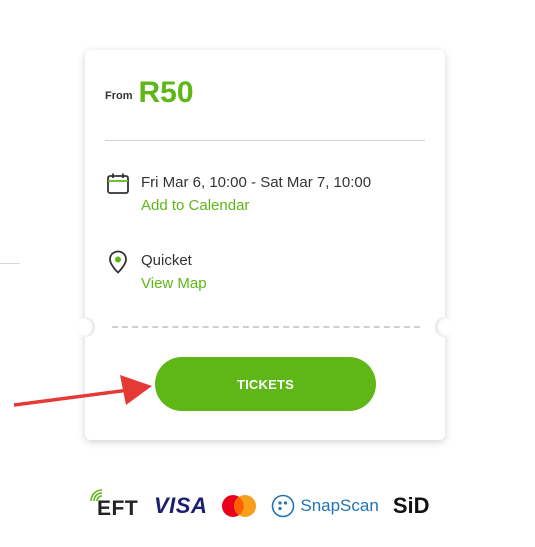 The height and width of the screenshot is (547, 535). Describe the element at coordinates (266, 327) in the screenshot. I see `ticket-perforation` at that location.